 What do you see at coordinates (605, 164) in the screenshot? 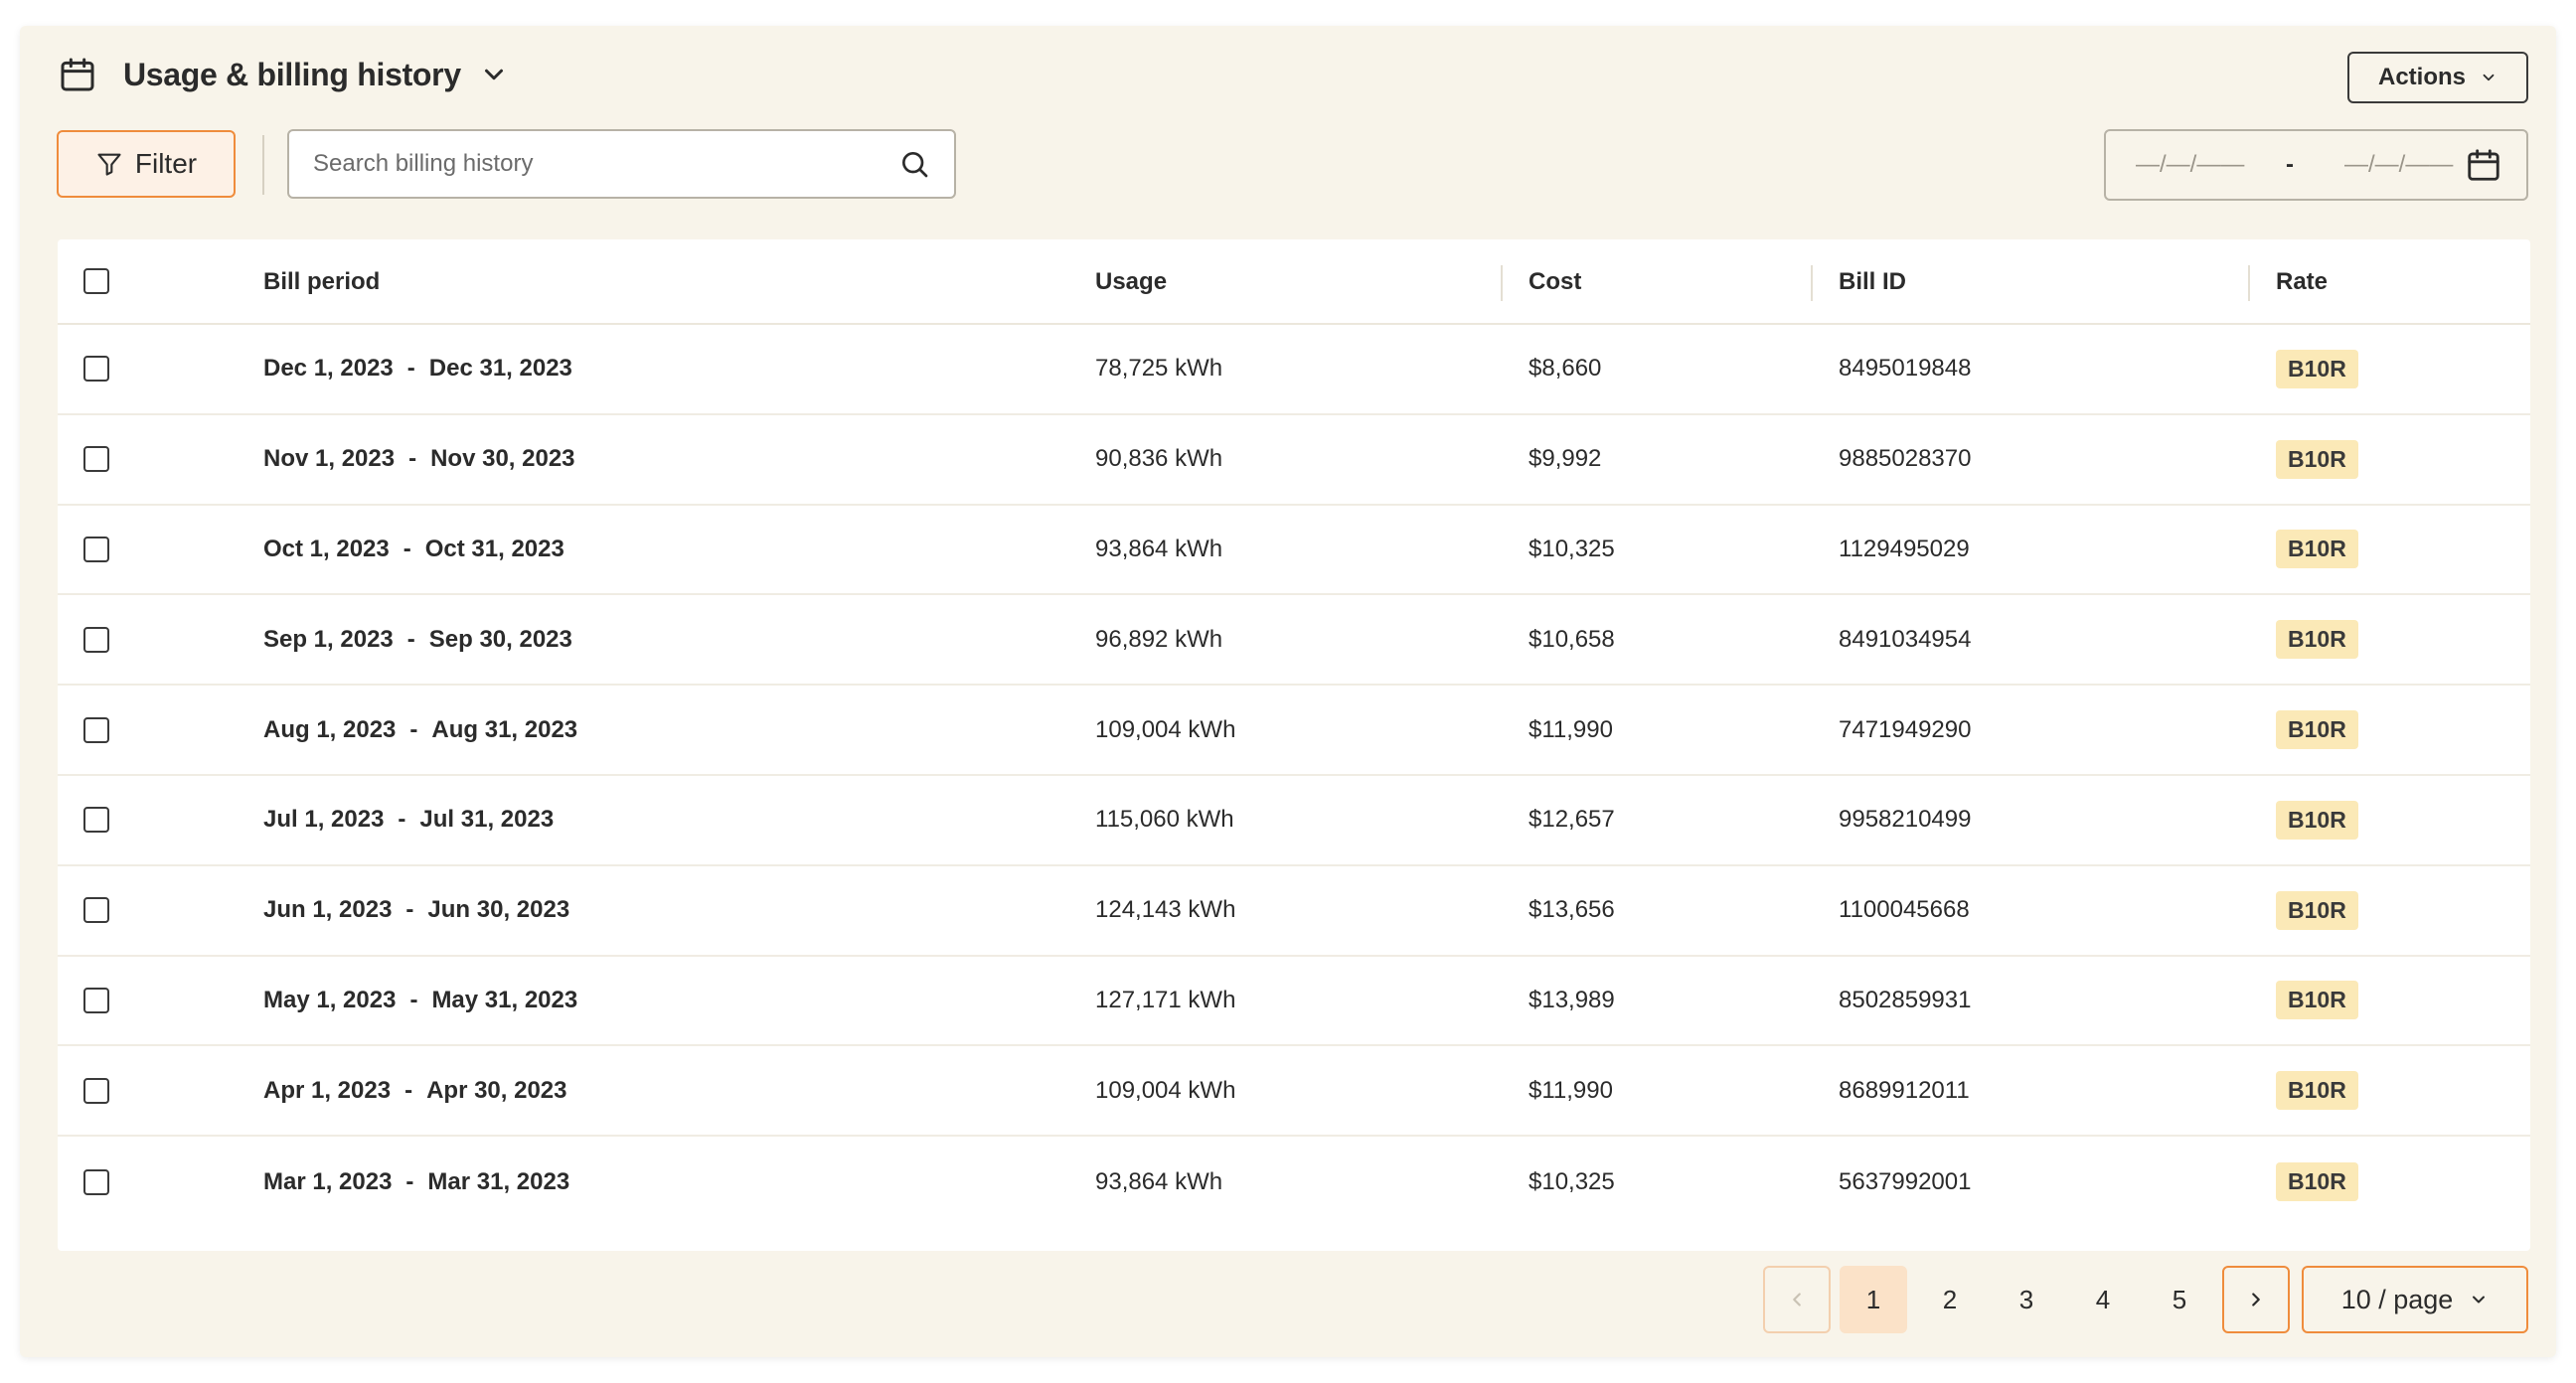
I see `search-input` at bounding box center [605, 164].